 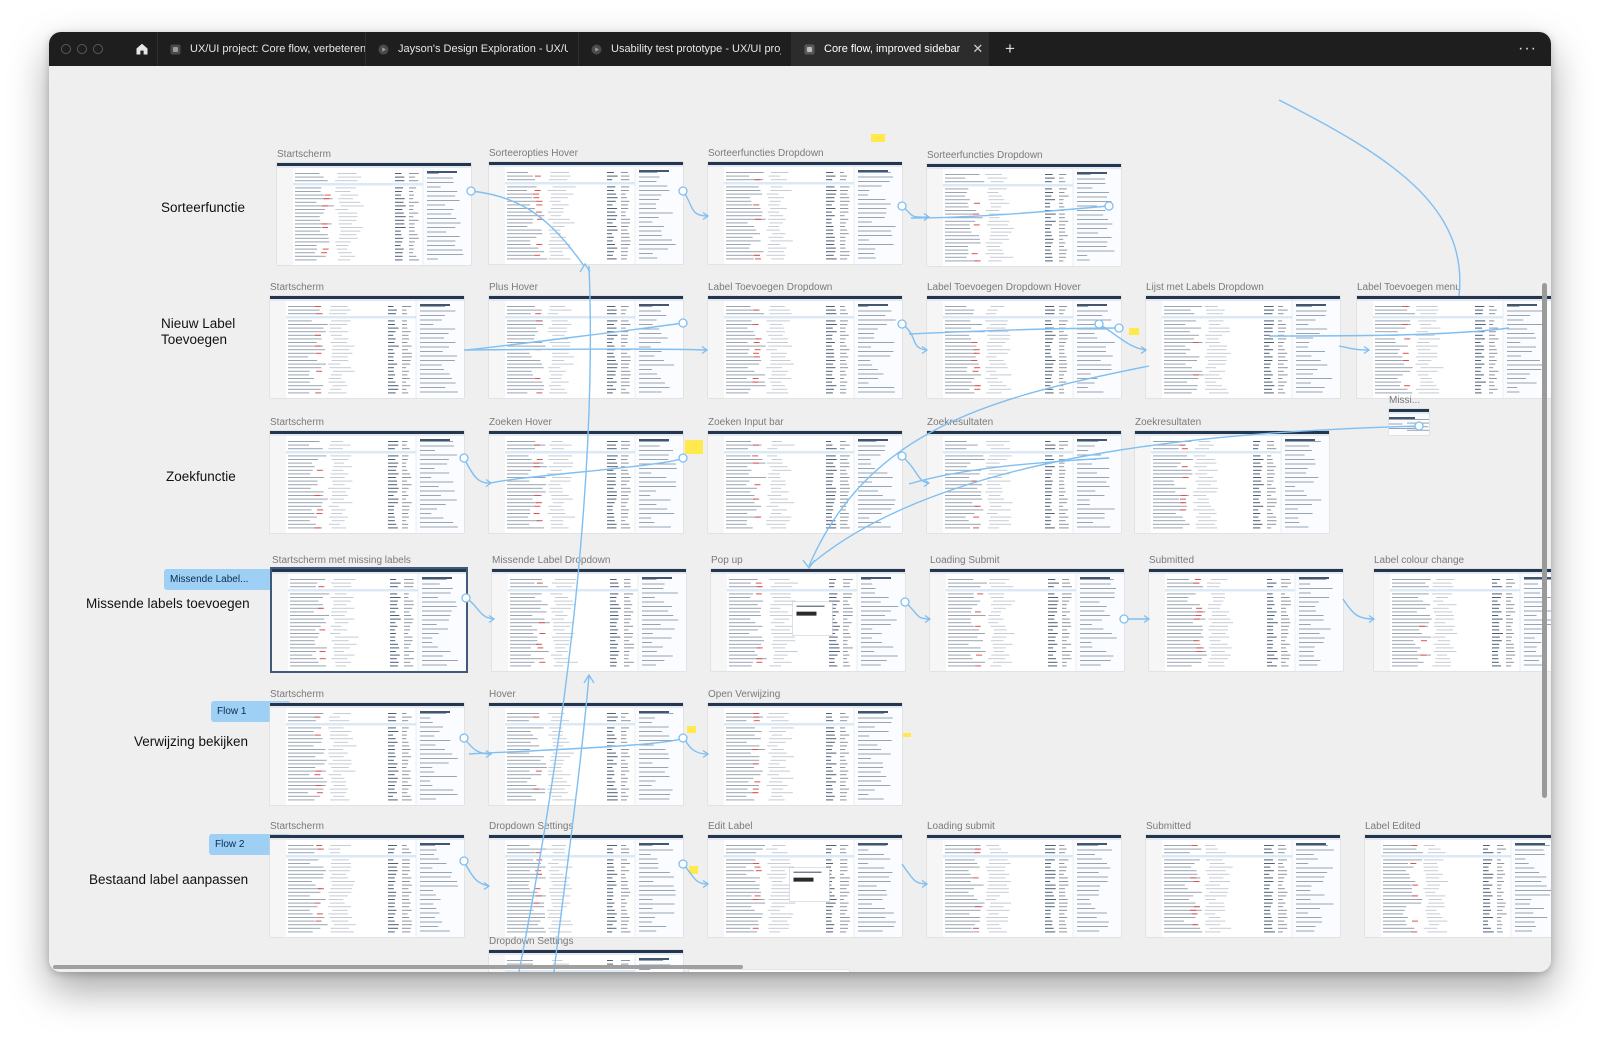 What do you see at coordinates (398, 967) in the screenshot?
I see `horizontal-scrollbar` at bounding box center [398, 967].